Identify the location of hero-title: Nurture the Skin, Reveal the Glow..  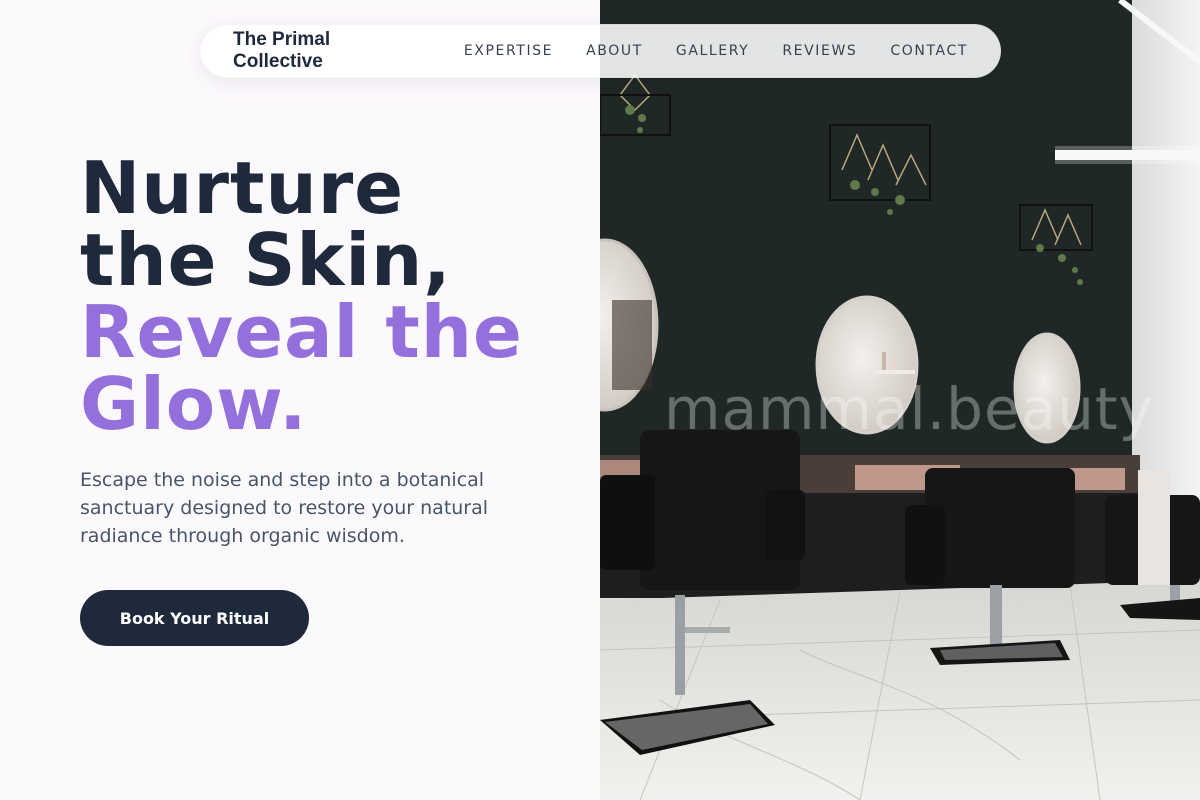
(301, 296).